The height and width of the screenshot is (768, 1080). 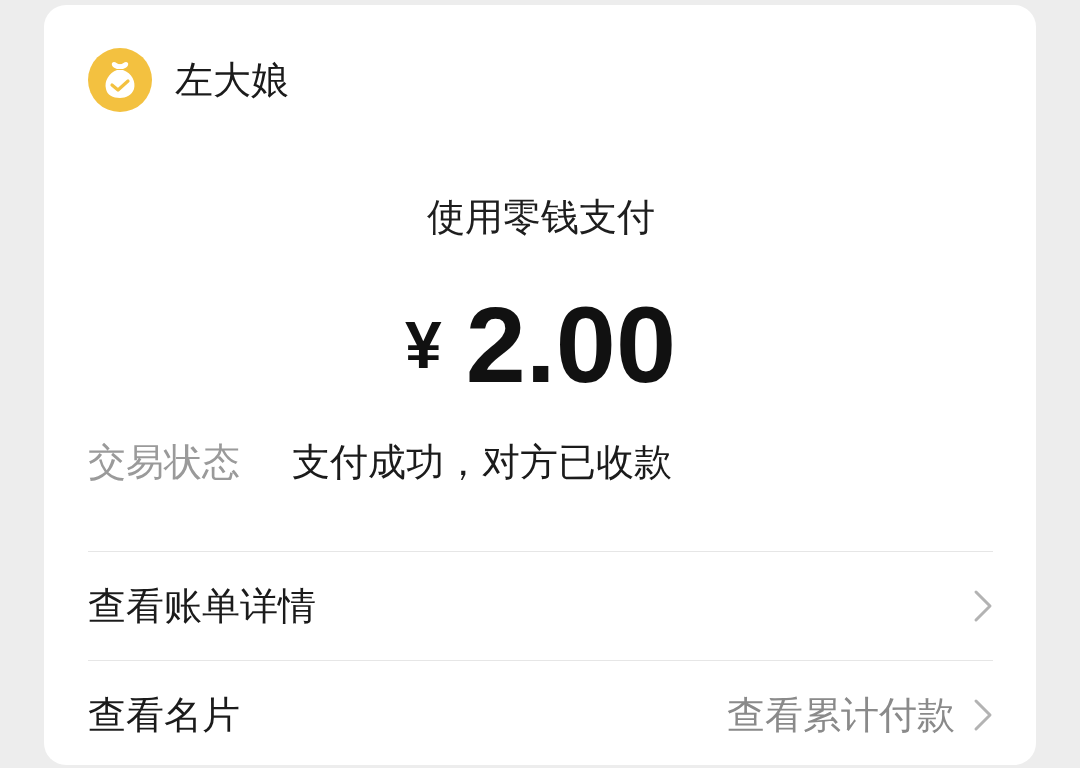 What do you see at coordinates (164, 462) in the screenshot?
I see `detail-label: 交易状态` at bounding box center [164, 462].